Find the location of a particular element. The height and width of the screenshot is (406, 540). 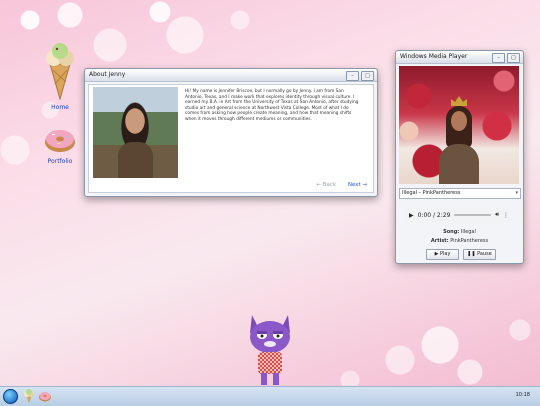

song-line: Song: Illegal is located at coordinates (459, 232).